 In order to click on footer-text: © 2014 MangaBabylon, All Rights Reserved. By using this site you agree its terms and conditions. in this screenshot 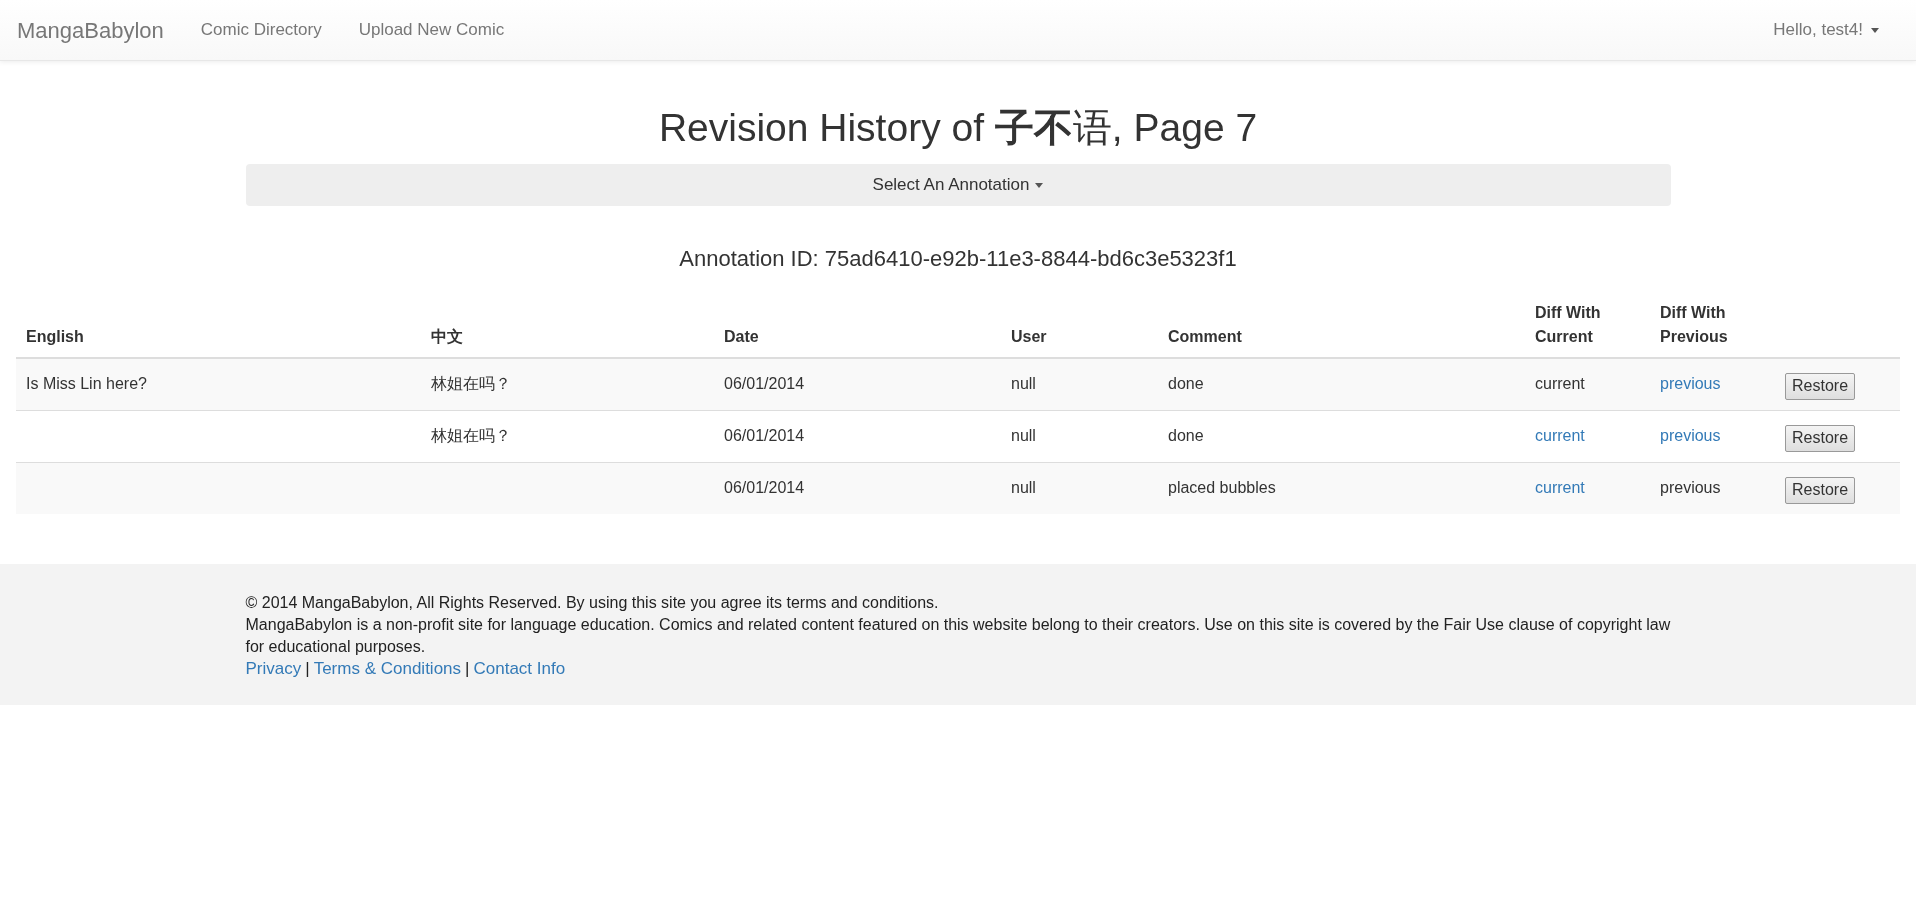, I will do `click(592, 603)`.